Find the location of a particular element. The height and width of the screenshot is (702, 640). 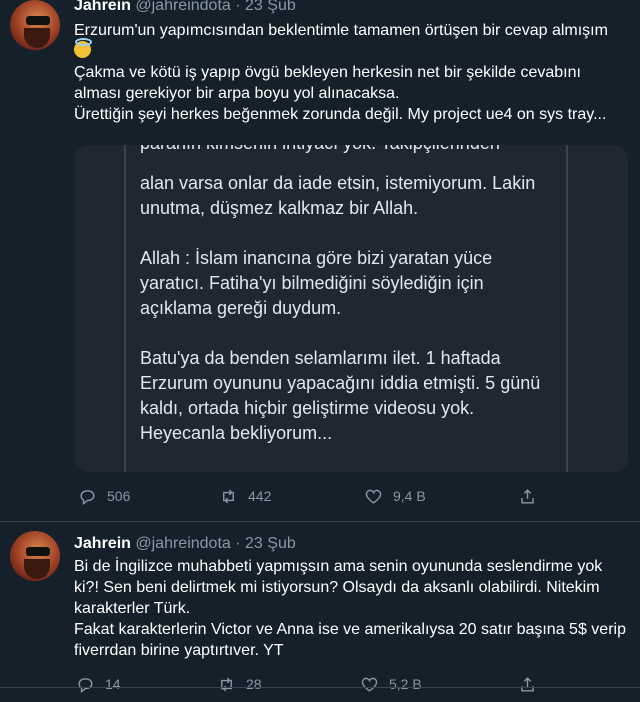

retweet-button: 28 is located at coordinates (239, 684).